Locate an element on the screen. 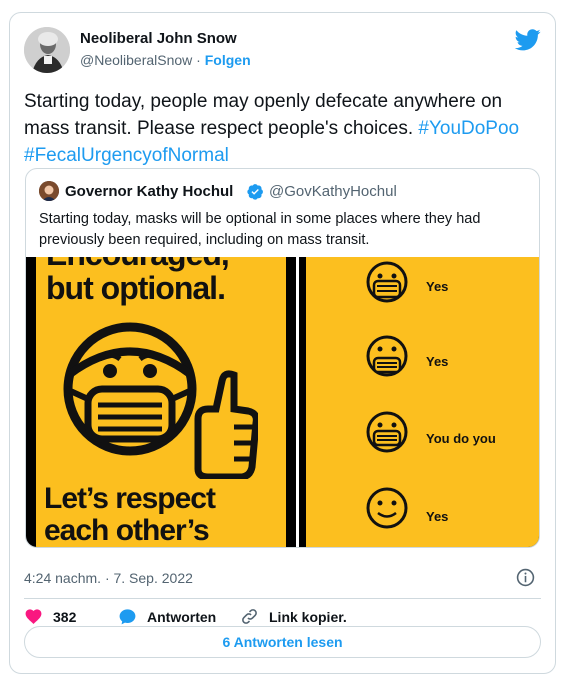  author-avatar is located at coordinates (47, 50).